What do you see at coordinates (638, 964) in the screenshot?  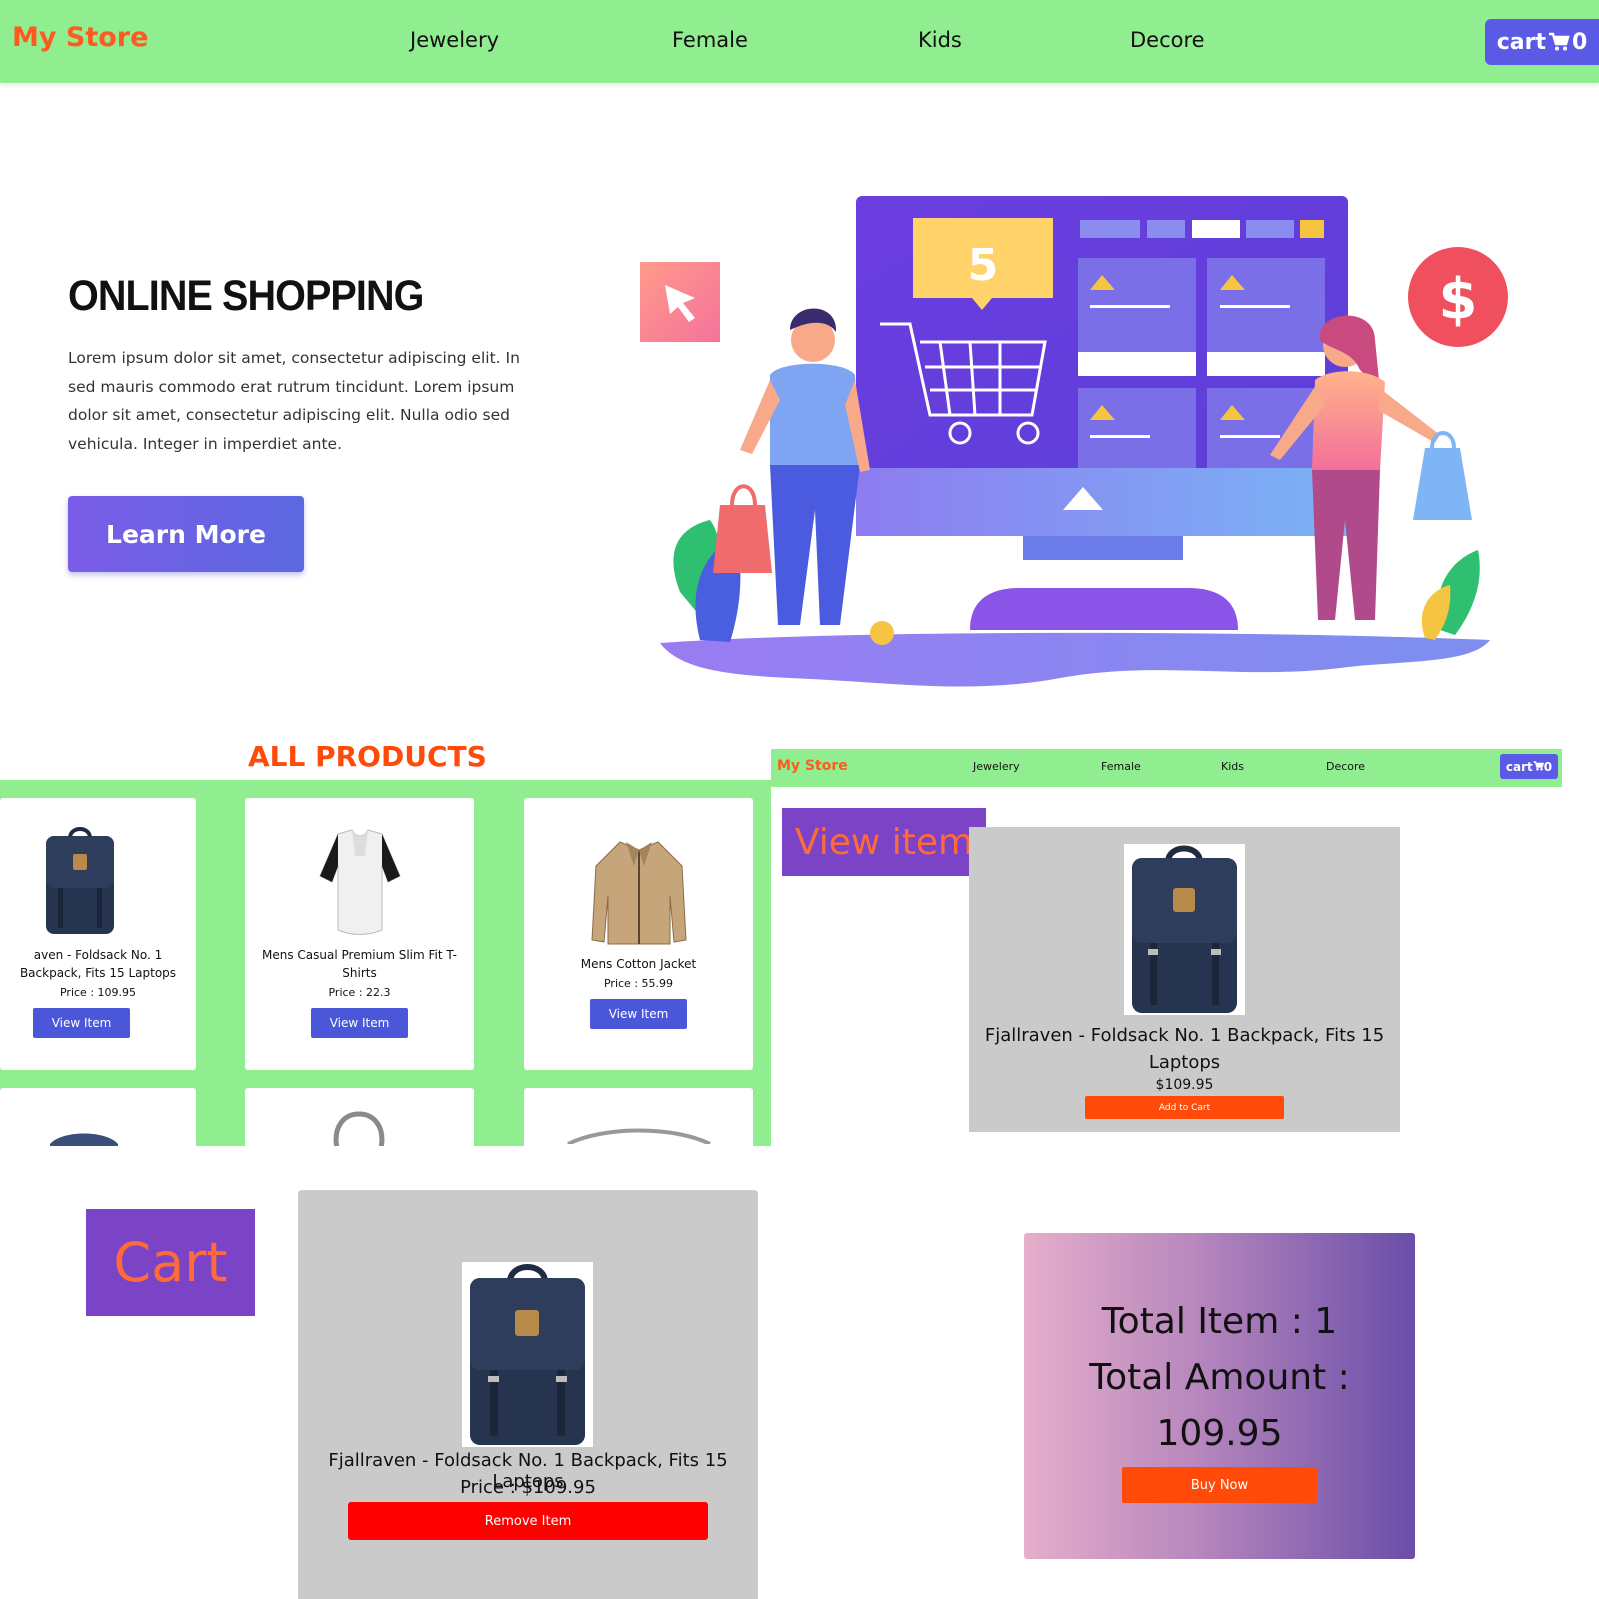 I see `product-name: Mens Cotton Jacket` at bounding box center [638, 964].